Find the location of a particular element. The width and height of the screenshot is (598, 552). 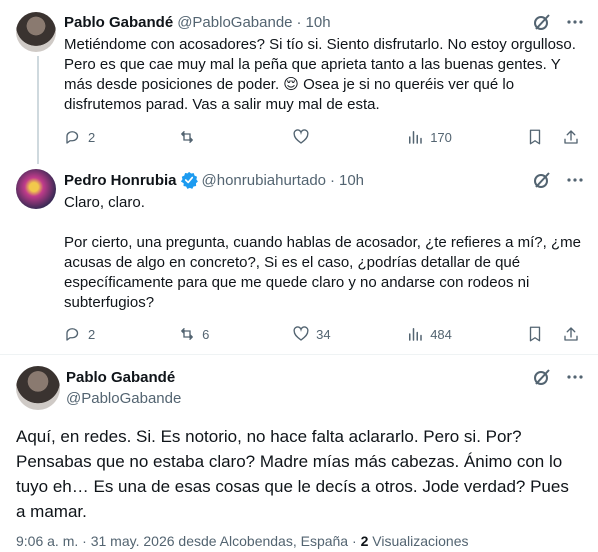

views-count: 484 is located at coordinates (441, 334).